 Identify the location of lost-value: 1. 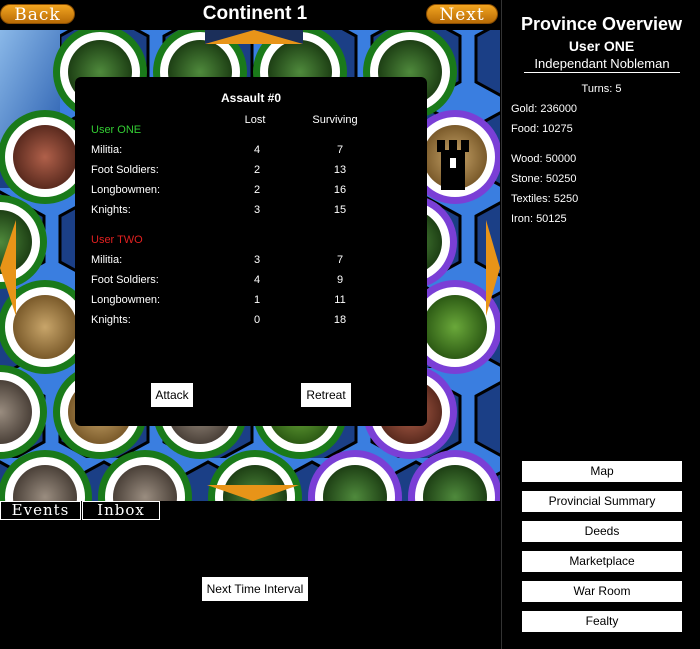
(257, 300).